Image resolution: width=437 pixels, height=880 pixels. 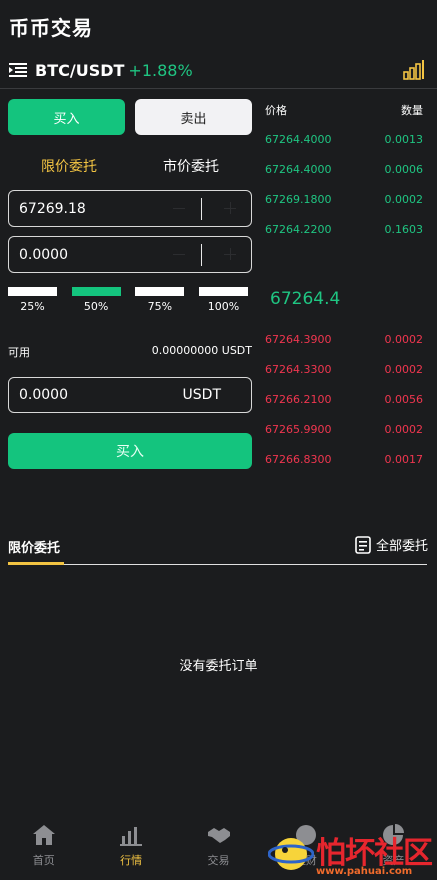 I want to click on percent-label: 50%, so click(x=96, y=306).